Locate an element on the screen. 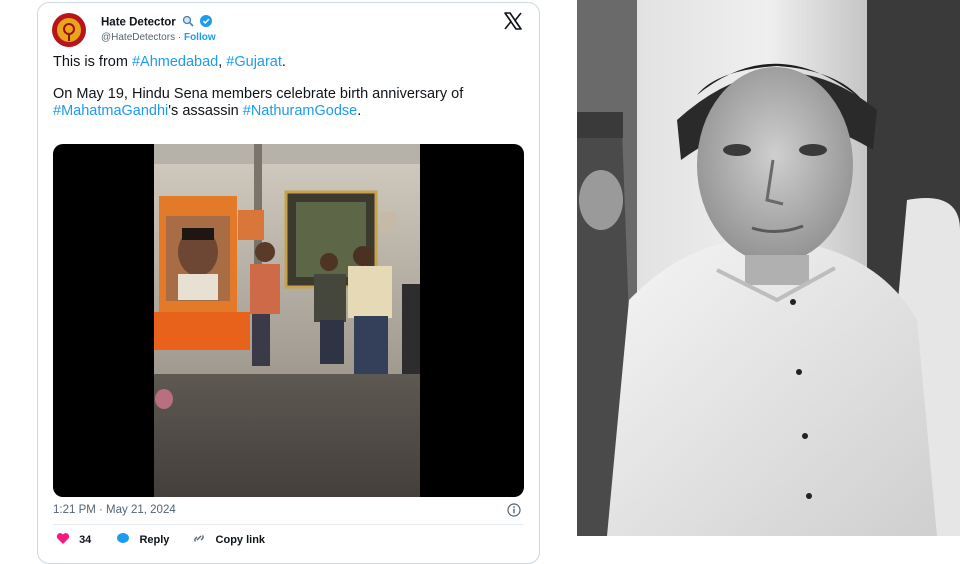  copy-link-button: Copy link is located at coordinates (241, 540).